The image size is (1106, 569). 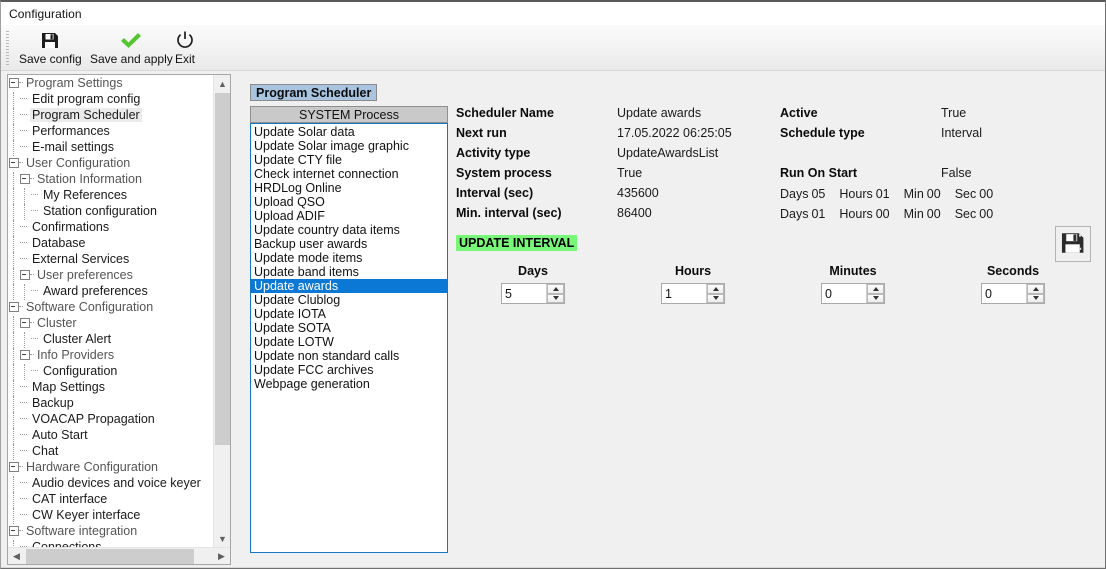 What do you see at coordinates (111, 467) in the screenshot?
I see `tree-item-hardware-configuration: Hardware Configuration` at bounding box center [111, 467].